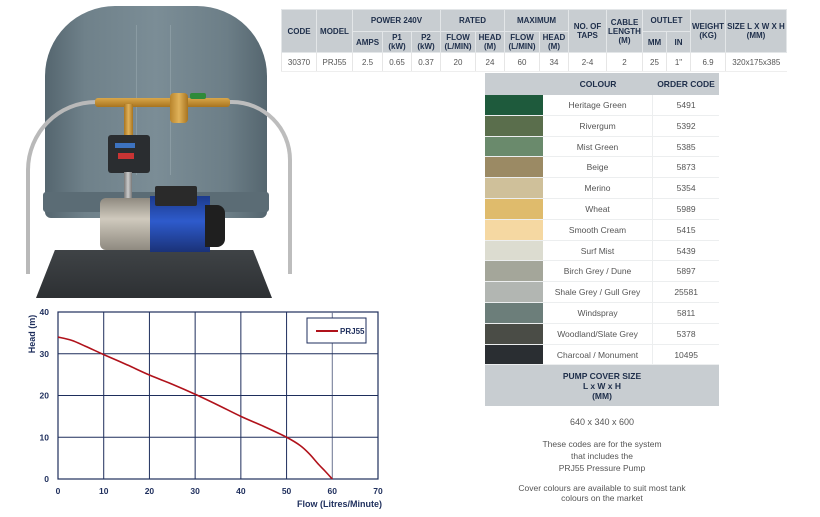 The height and width of the screenshot is (517, 820). Describe the element at coordinates (128, 120) in the screenshot. I see `tee-fitting` at that location.